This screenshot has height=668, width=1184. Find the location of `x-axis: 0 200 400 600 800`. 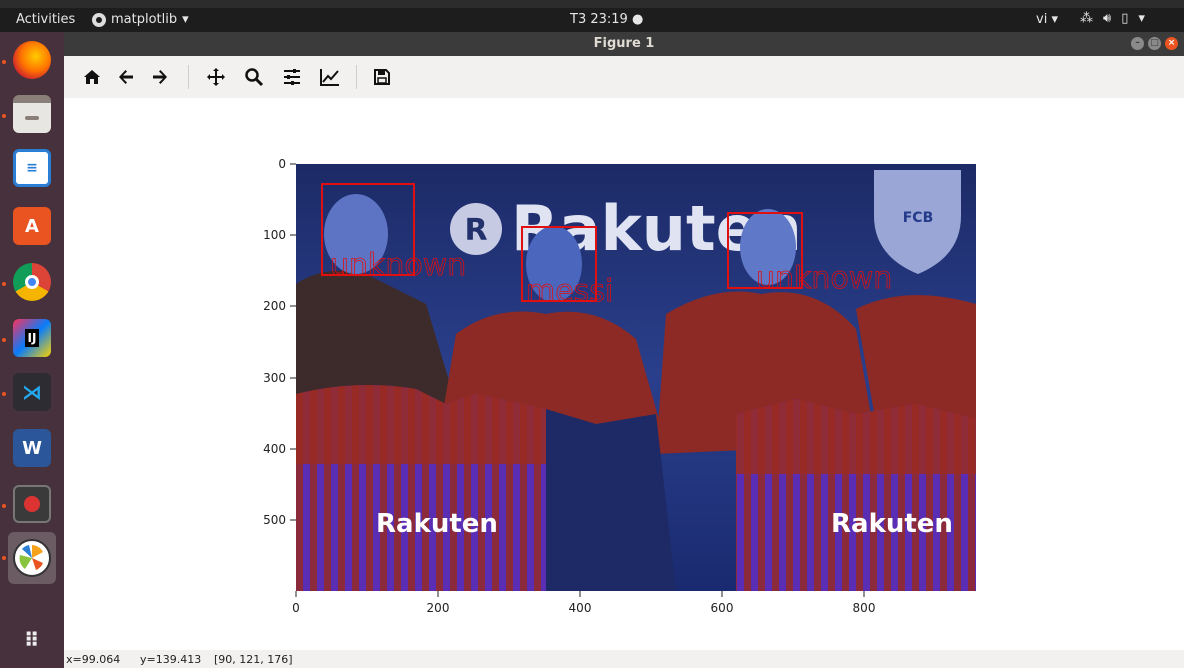

x-axis: 0 200 400 600 800 is located at coordinates (583, 603).